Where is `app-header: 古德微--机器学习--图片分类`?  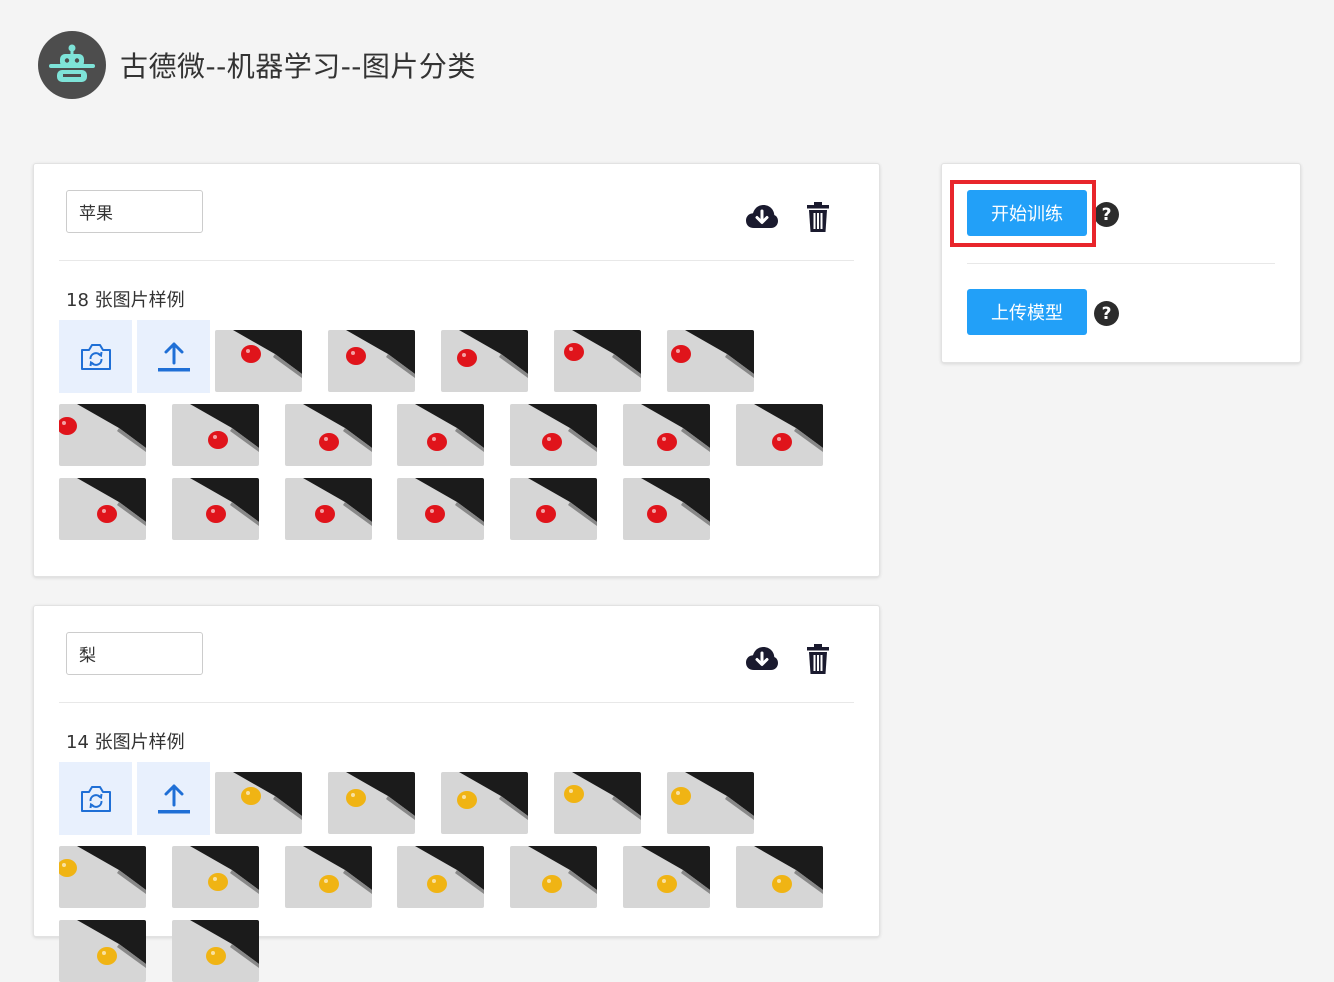 app-header: 古德微--机器学习--图片分类 is located at coordinates (257, 65).